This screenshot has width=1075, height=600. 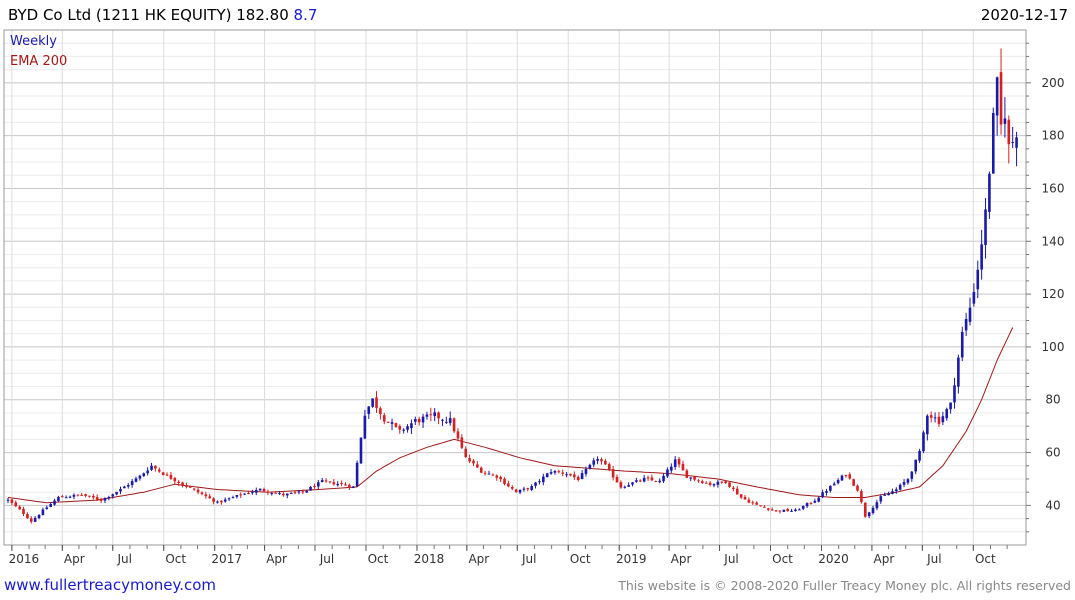 What do you see at coordinates (1052, 505) in the screenshot?
I see `y-tick-label: 40` at bounding box center [1052, 505].